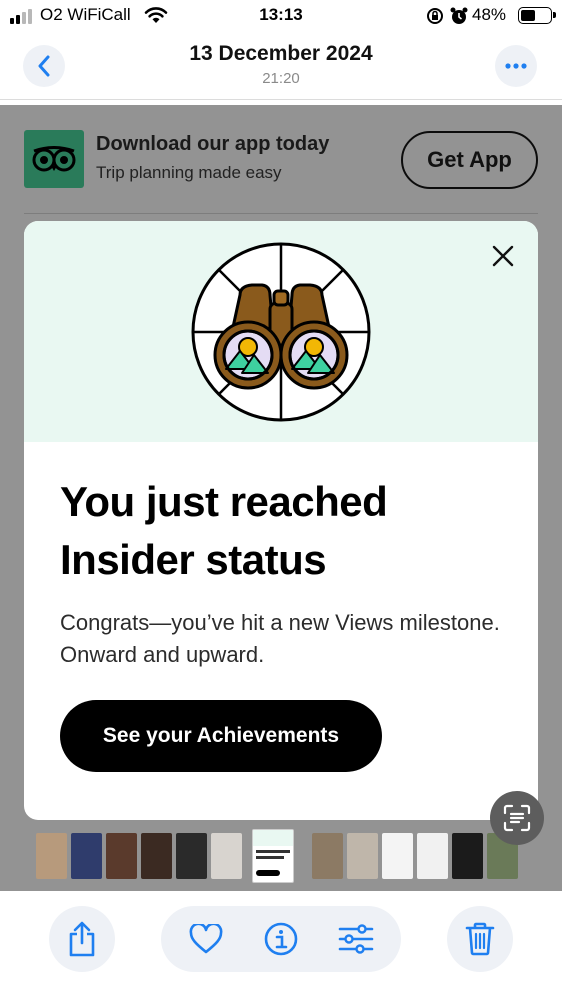 The width and height of the screenshot is (562, 1000). I want to click on photo-actions-group, so click(281, 939).